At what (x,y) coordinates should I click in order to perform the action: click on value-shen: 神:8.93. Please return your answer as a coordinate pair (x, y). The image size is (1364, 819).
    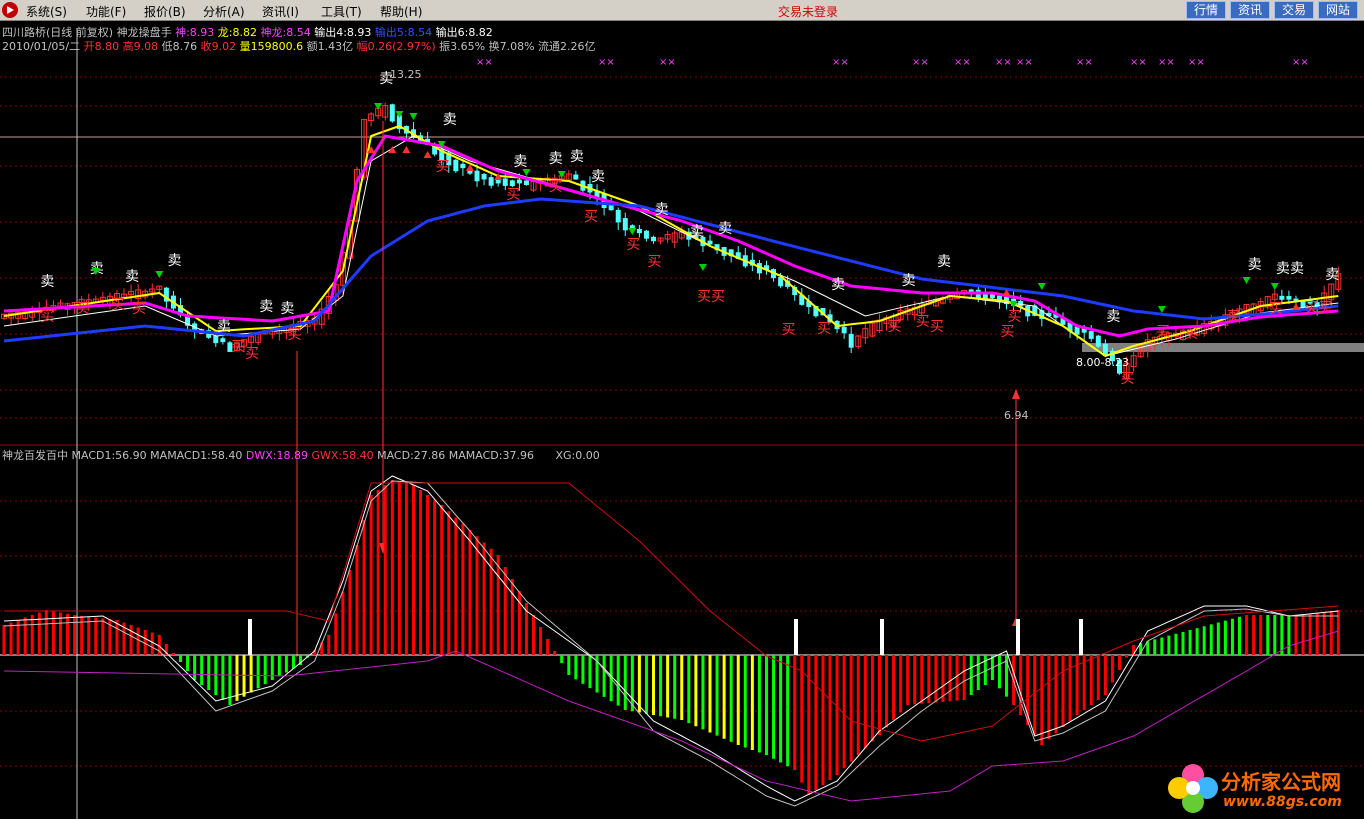
    Looking at the image, I should click on (195, 32).